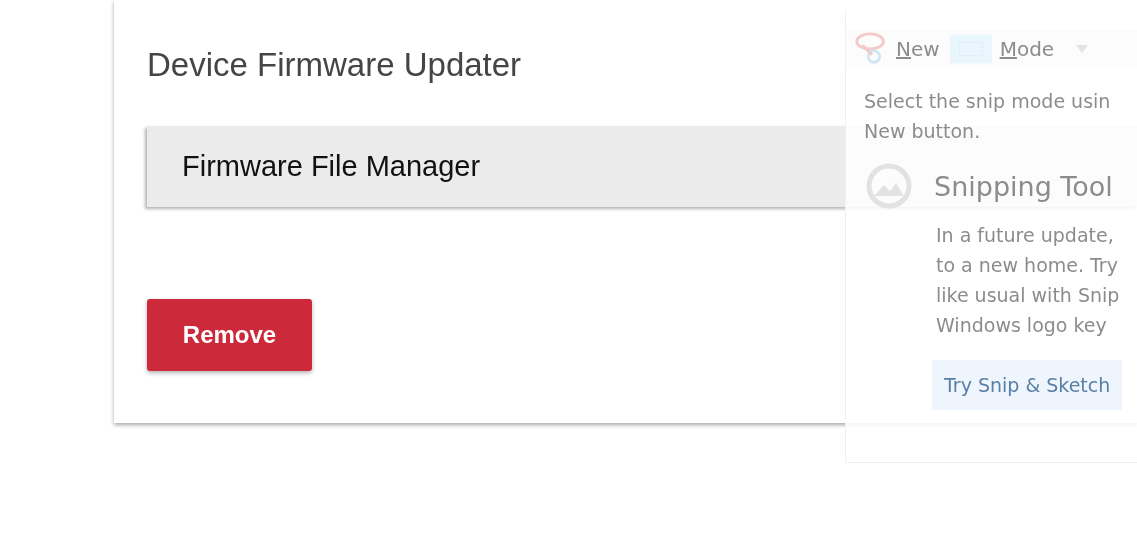 The width and height of the screenshot is (1137, 552). Describe the element at coordinates (1082, 49) in the screenshot. I see `caret-icon` at that location.